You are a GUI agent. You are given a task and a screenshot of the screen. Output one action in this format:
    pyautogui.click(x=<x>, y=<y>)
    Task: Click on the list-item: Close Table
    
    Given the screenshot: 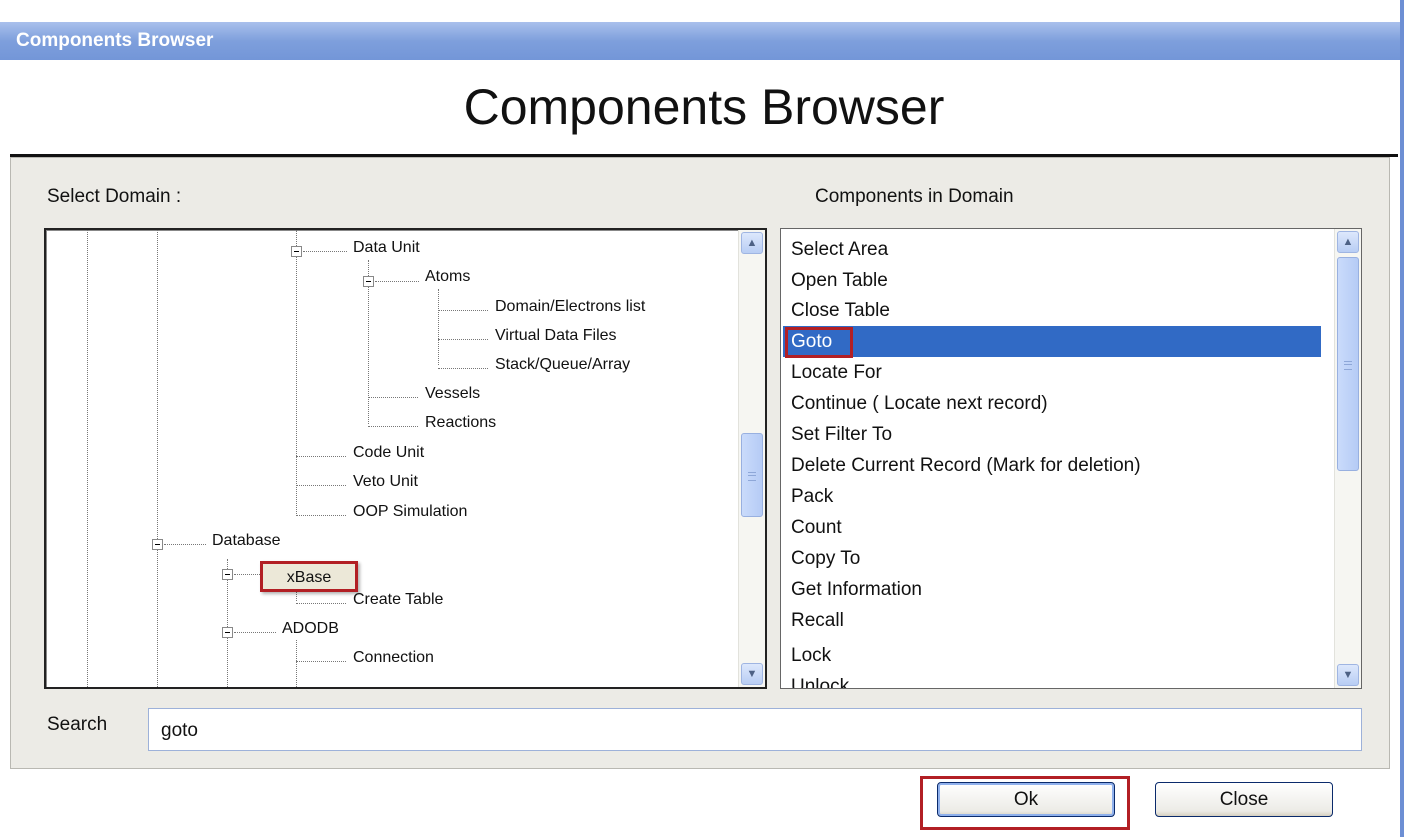 What is the action you would take?
    pyautogui.click(x=840, y=310)
    